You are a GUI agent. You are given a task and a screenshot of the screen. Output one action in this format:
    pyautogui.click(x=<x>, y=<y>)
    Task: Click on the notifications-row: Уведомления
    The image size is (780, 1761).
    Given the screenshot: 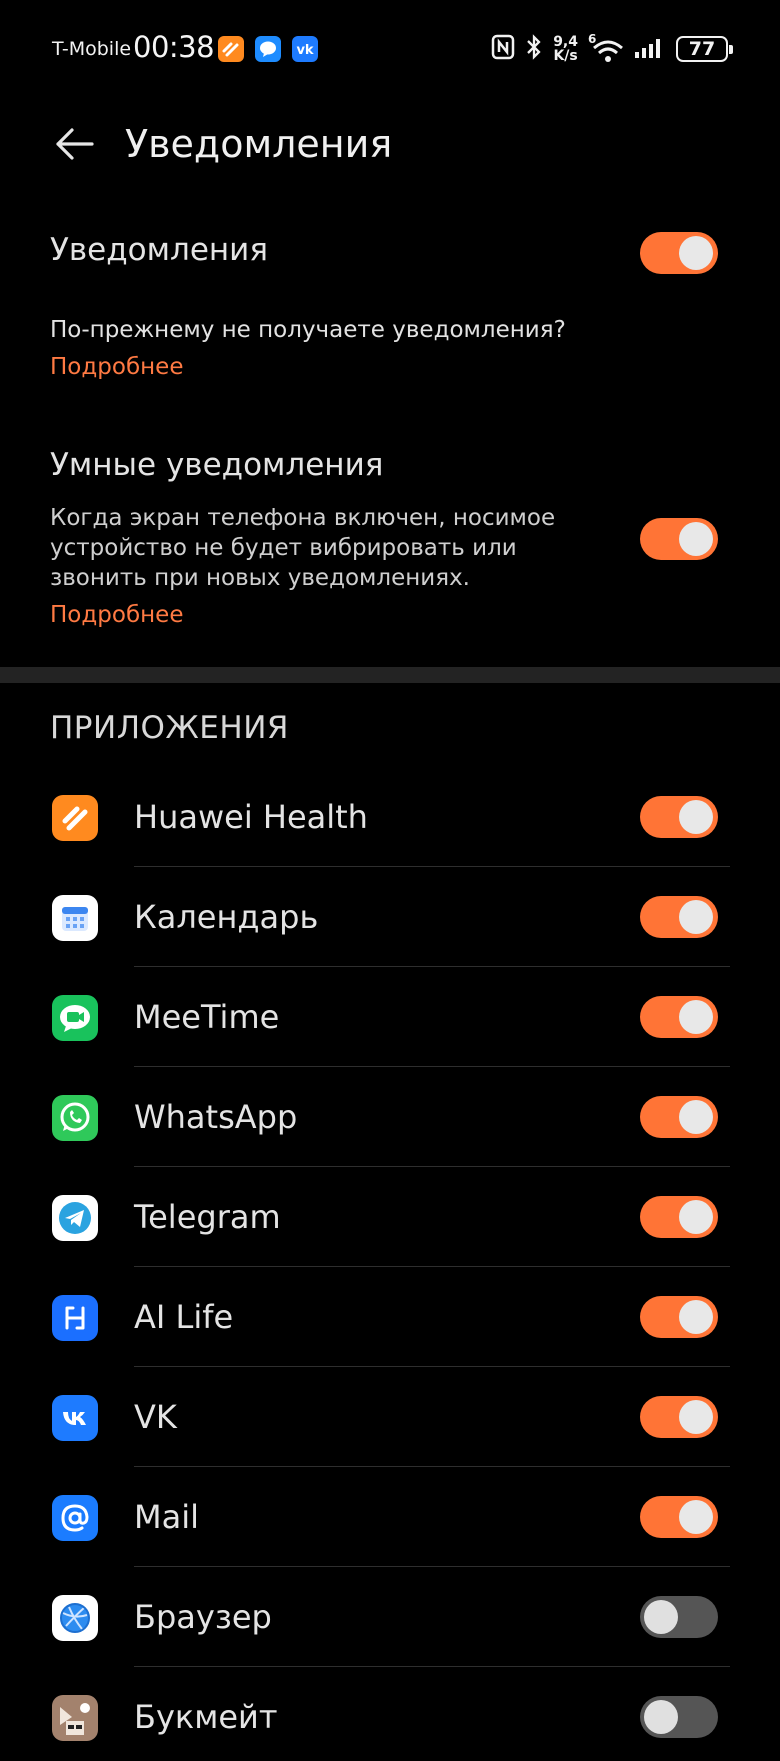 What is the action you would take?
    pyautogui.click(x=390, y=255)
    